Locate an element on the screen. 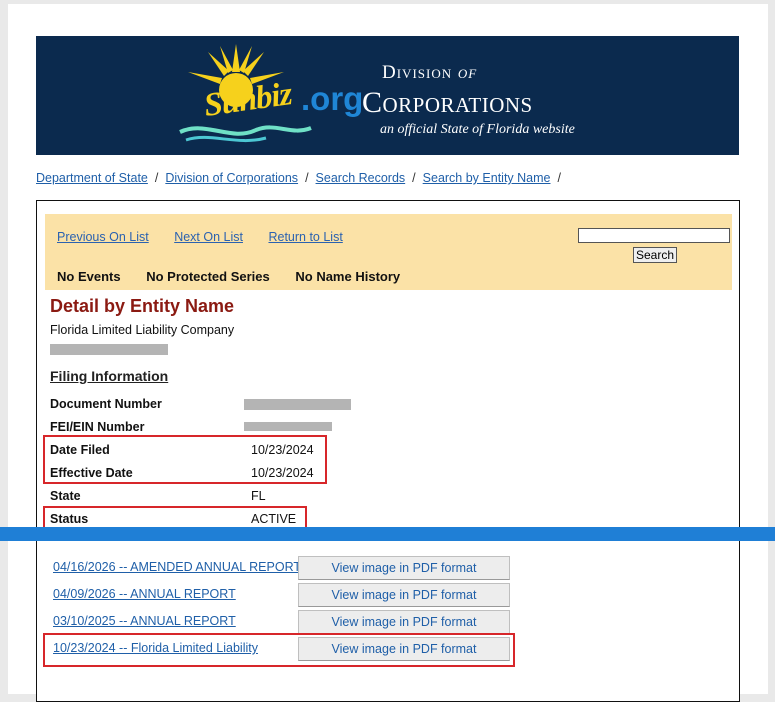 The height and width of the screenshot is (702, 775). breadcrumb-dept-of-state: Department of State is located at coordinates (92, 178).